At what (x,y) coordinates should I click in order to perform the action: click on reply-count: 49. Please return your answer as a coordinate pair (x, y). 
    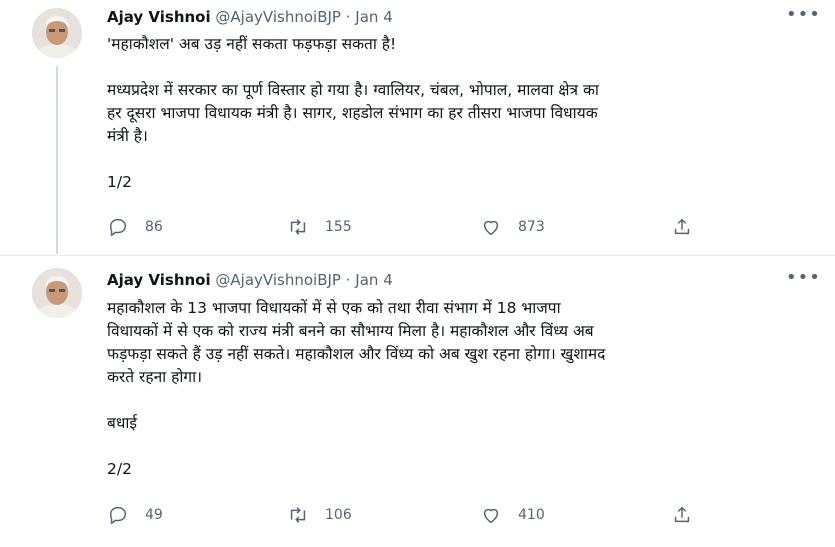
    Looking at the image, I should click on (154, 515).